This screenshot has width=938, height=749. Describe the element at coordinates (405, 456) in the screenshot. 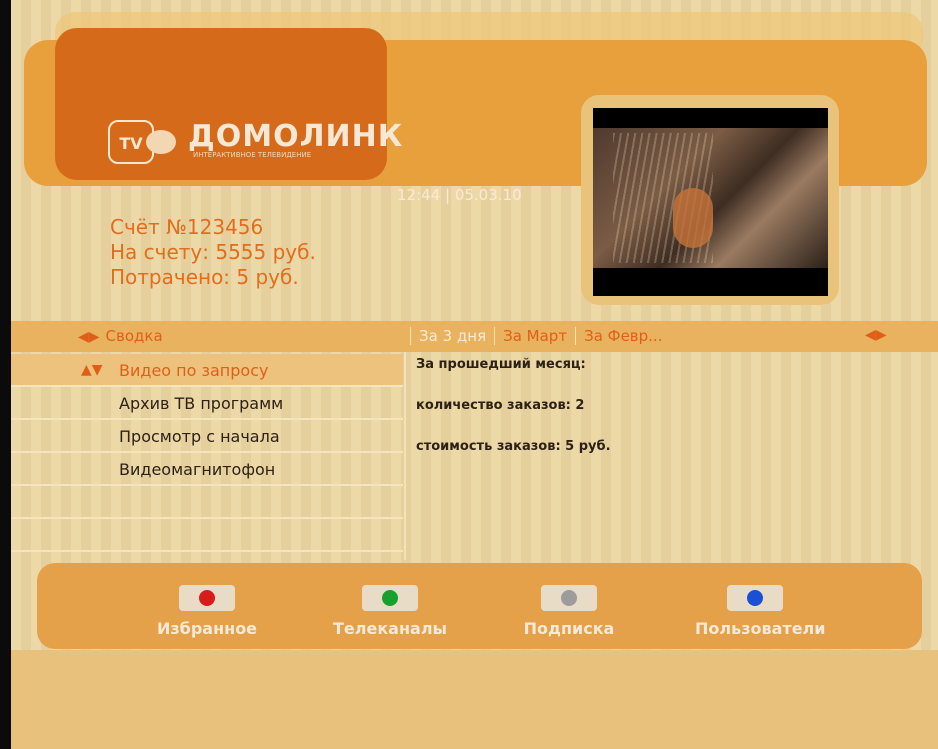

I see `panel-divider` at that location.